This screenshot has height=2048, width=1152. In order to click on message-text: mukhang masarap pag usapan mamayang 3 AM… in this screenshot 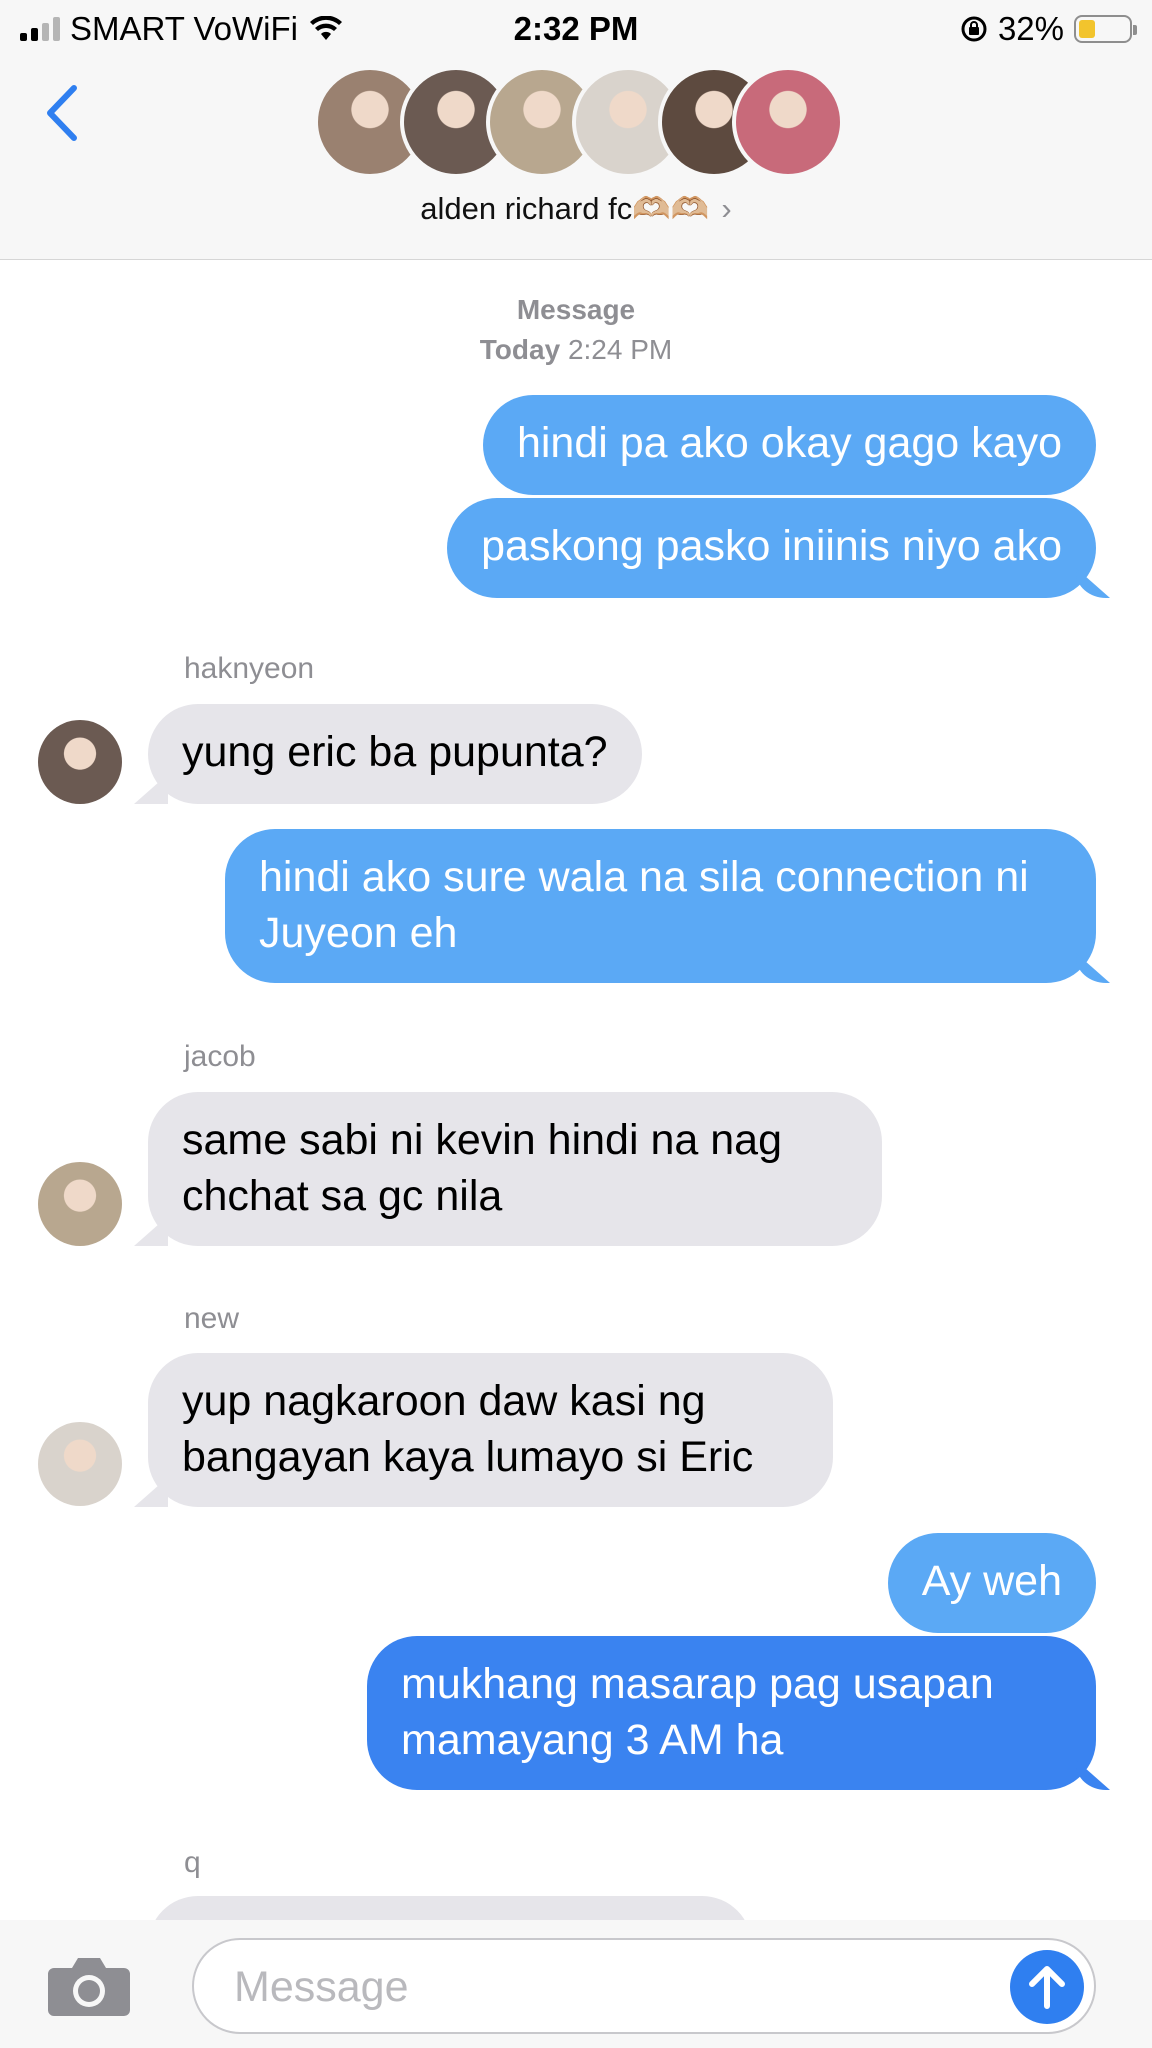, I will do `click(697, 1712)`.